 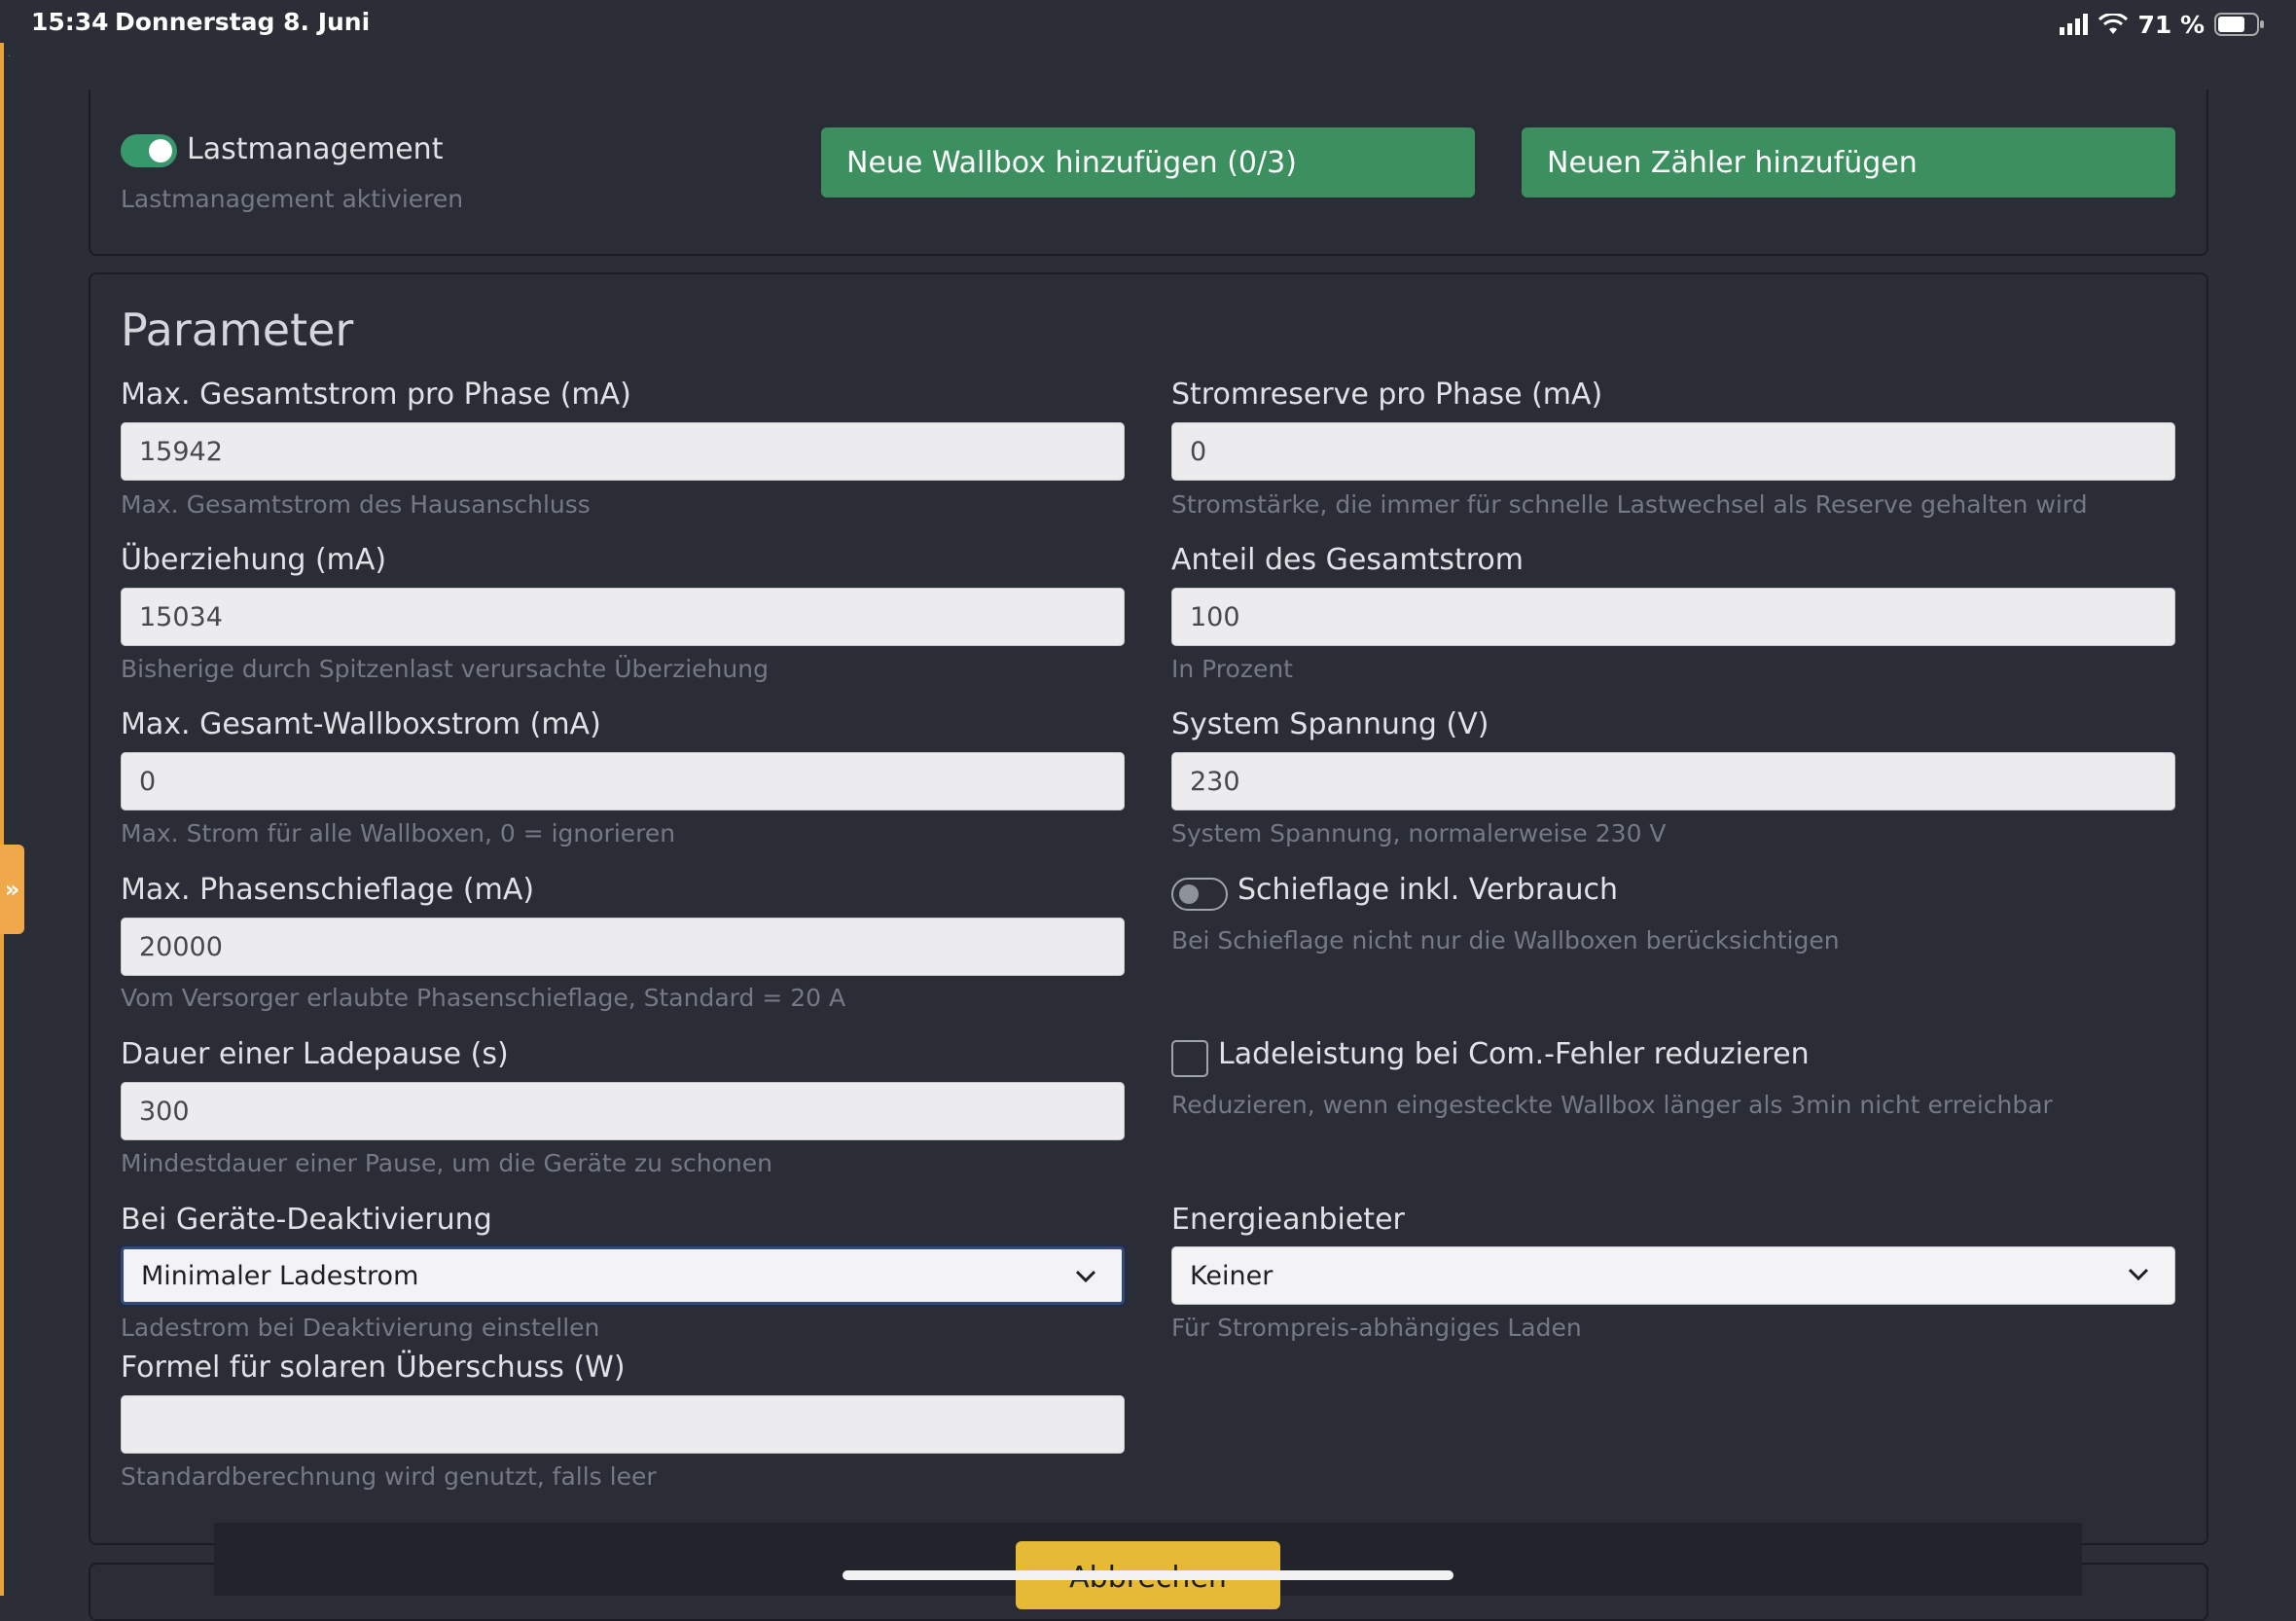 What do you see at coordinates (2171, 25) in the screenshot?
I see `battery-percent: 71 %` at bounding box center [2171, 25].